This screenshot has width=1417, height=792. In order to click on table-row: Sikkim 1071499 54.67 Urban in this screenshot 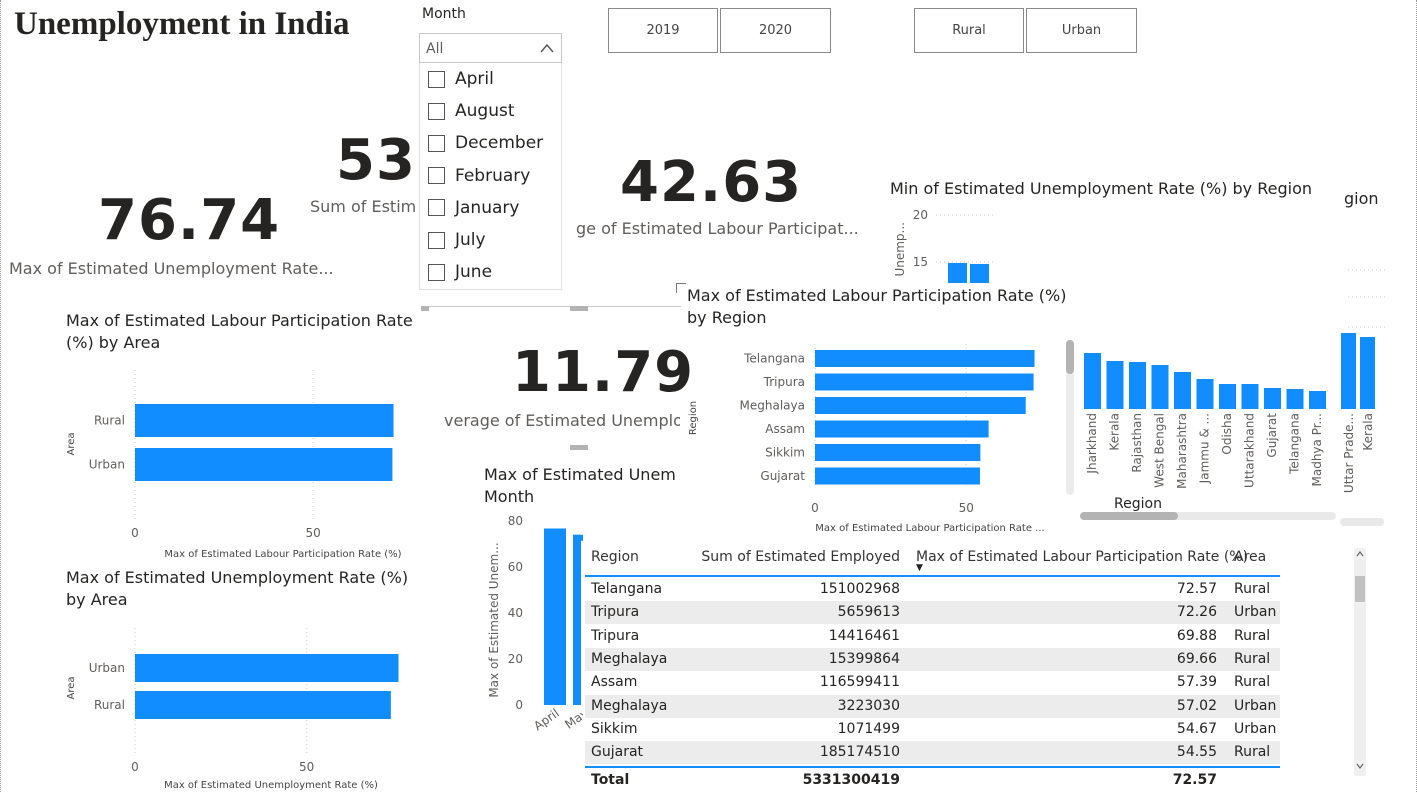, I will do `click(932, 729)`.